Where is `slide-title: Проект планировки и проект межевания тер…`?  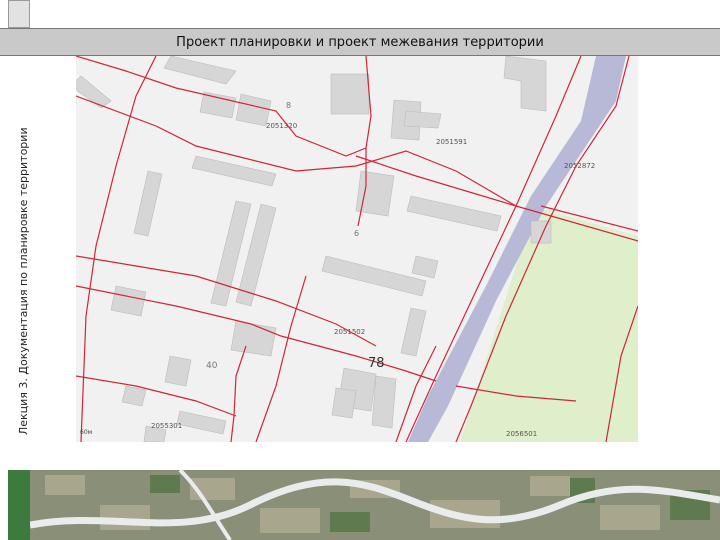
slide-title: Проект планировки и проект межевания тер… is located at coordinates (360, 42).